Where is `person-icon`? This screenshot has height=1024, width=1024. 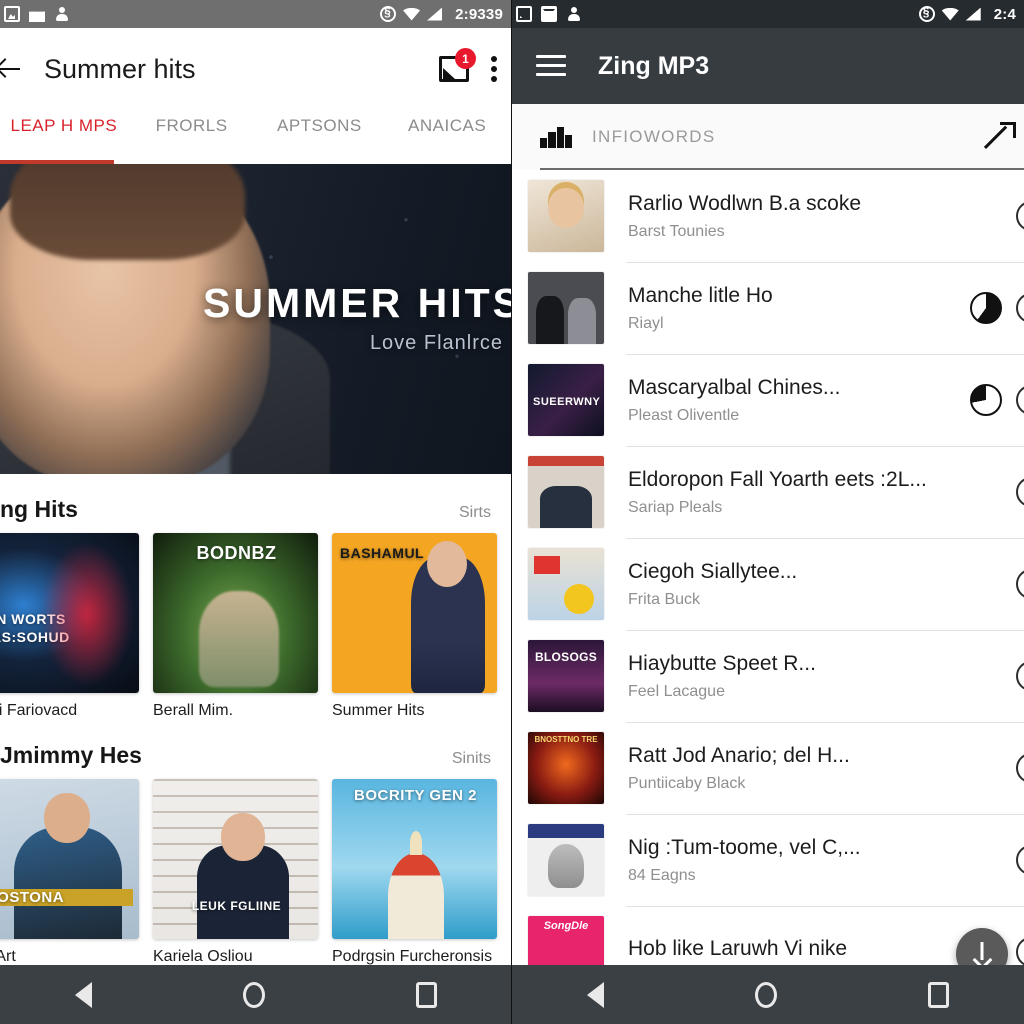 person-icon is located at coordinates (62, 14).